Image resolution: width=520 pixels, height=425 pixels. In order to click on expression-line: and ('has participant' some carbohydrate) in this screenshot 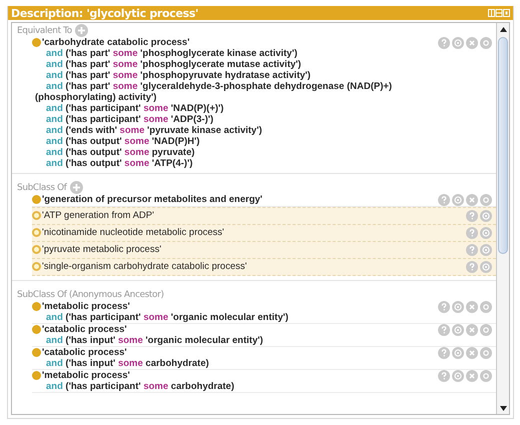, I will do `click(140, 386)`.